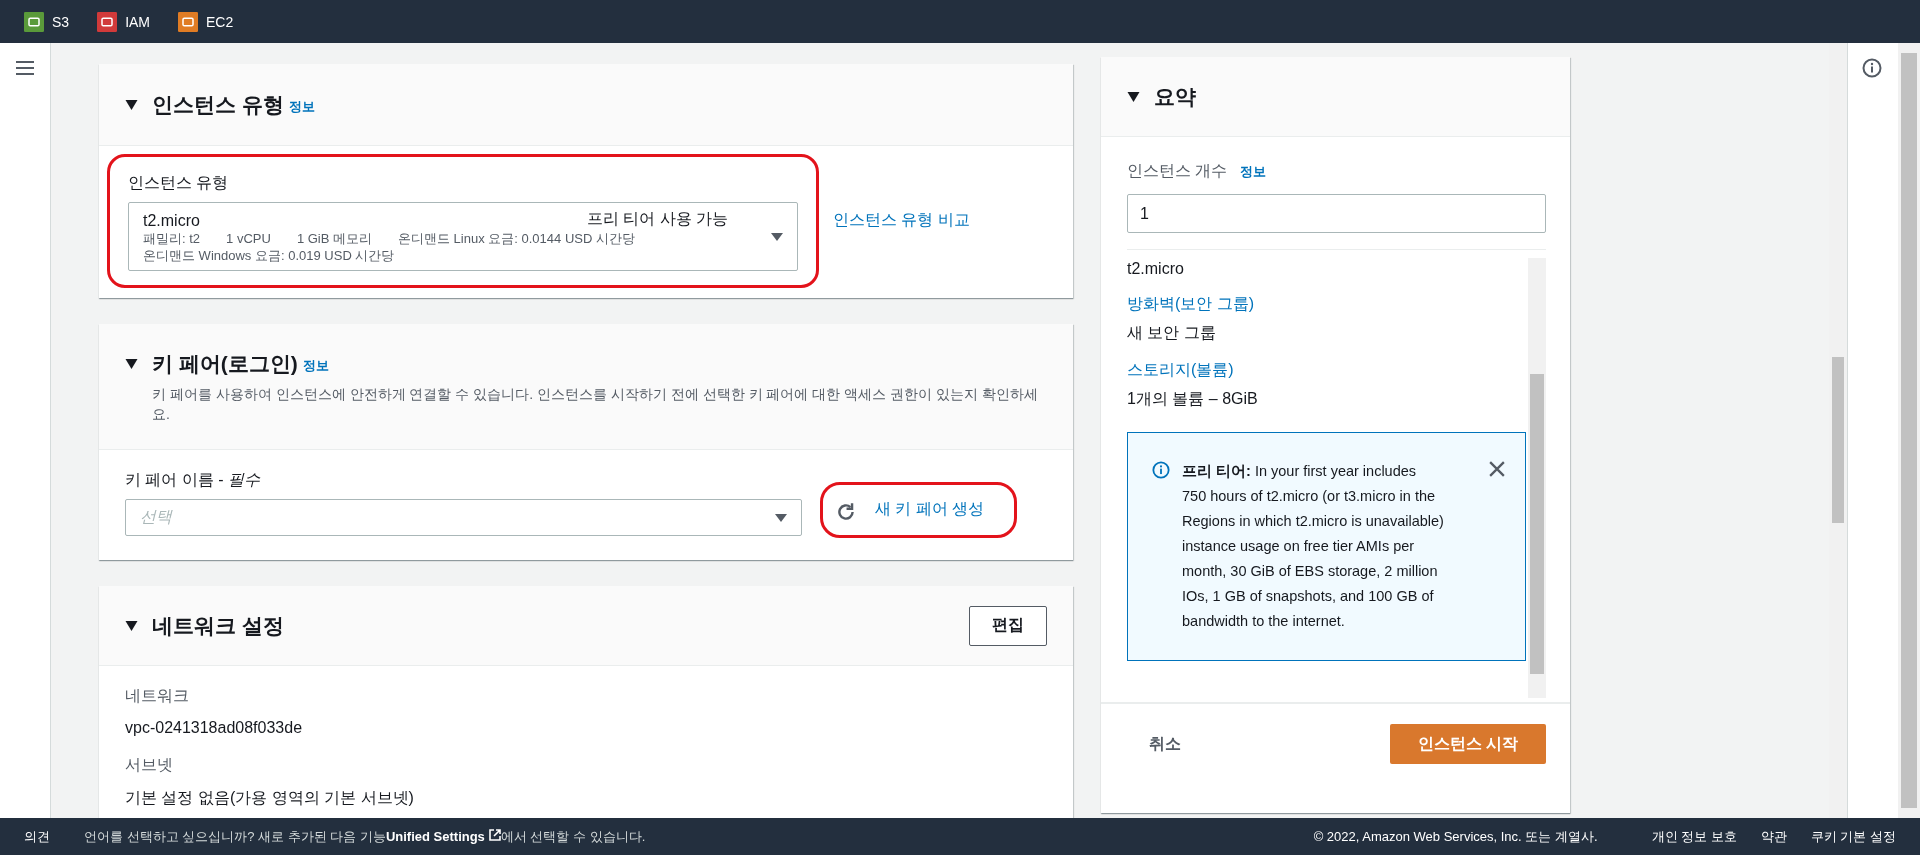 This screenshot has width=1920, height=855. Describe the element at coordinates (1008, 625) in the screenshot. I see `edit-button: 편집` at that location.